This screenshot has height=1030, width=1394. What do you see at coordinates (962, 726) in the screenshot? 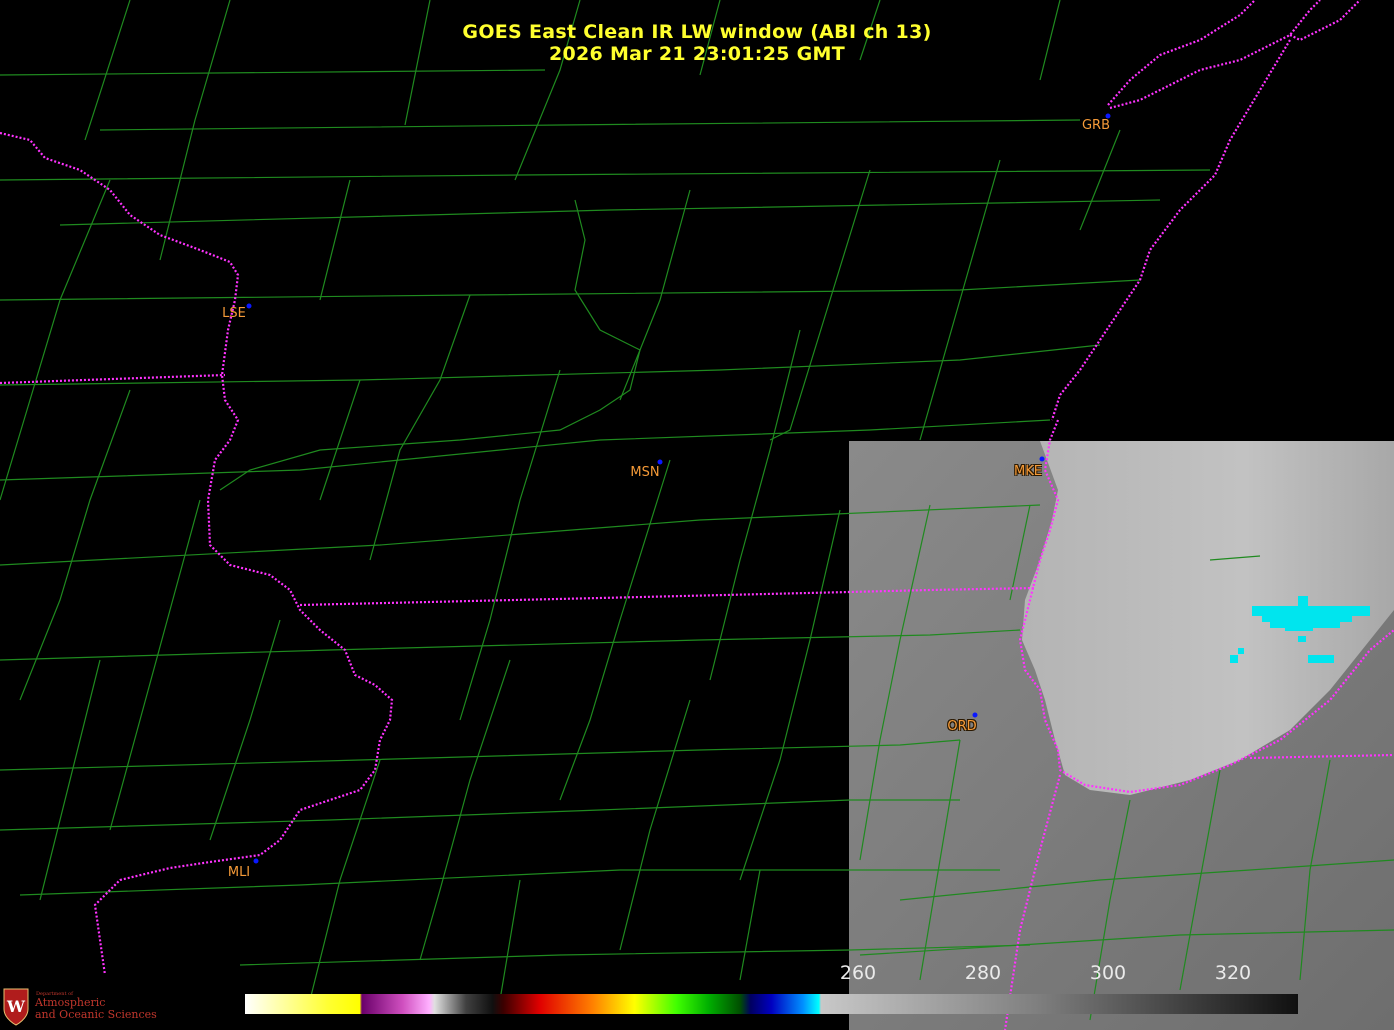
I see `station-label-ord: ORD` at bounding box center [962, 726].